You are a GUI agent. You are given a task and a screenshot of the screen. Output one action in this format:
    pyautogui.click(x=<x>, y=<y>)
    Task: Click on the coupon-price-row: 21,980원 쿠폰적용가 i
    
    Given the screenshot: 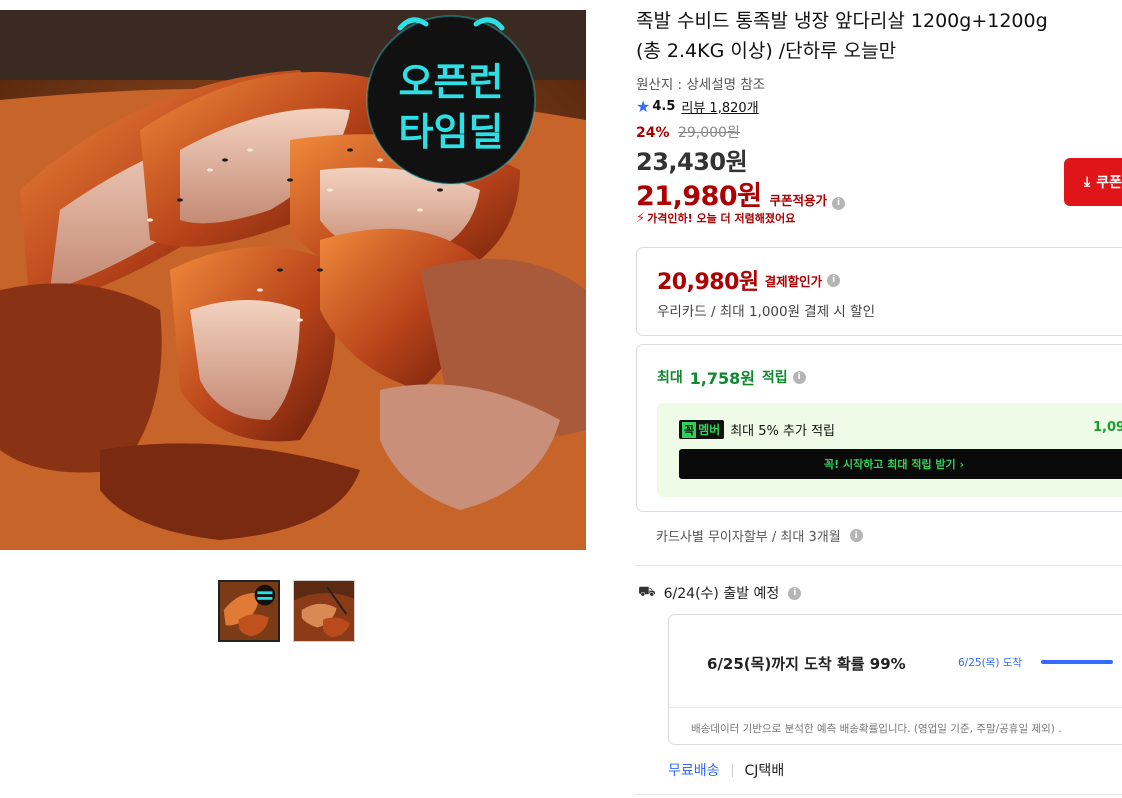 What is the action you would take?
    pyautogui.click(x=741, y=193)
    